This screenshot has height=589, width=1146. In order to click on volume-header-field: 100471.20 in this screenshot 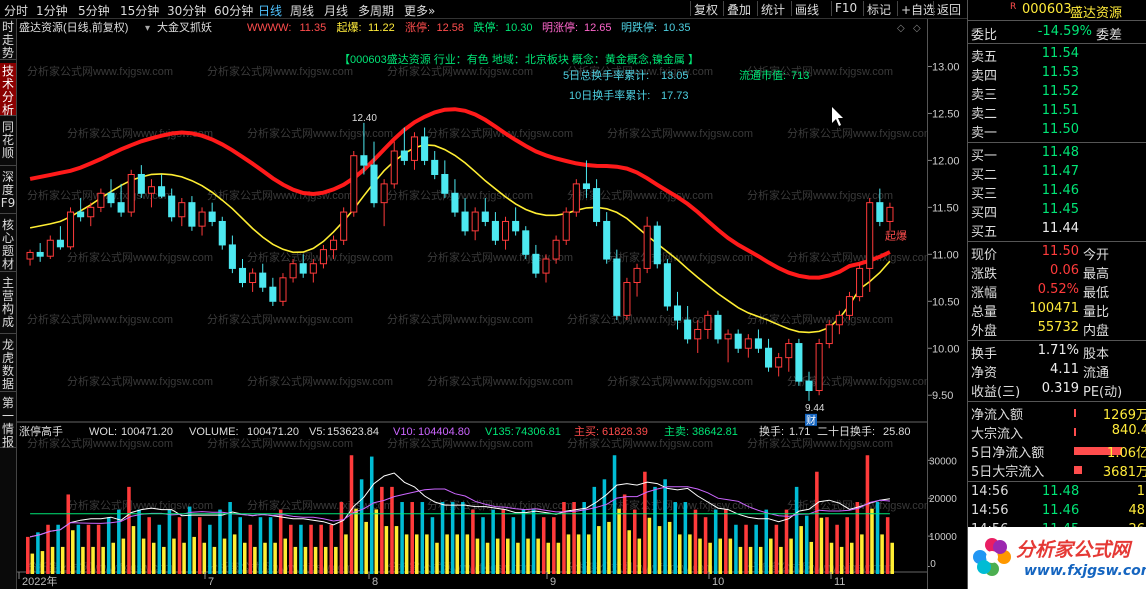, I will do `click(273, 432)`.